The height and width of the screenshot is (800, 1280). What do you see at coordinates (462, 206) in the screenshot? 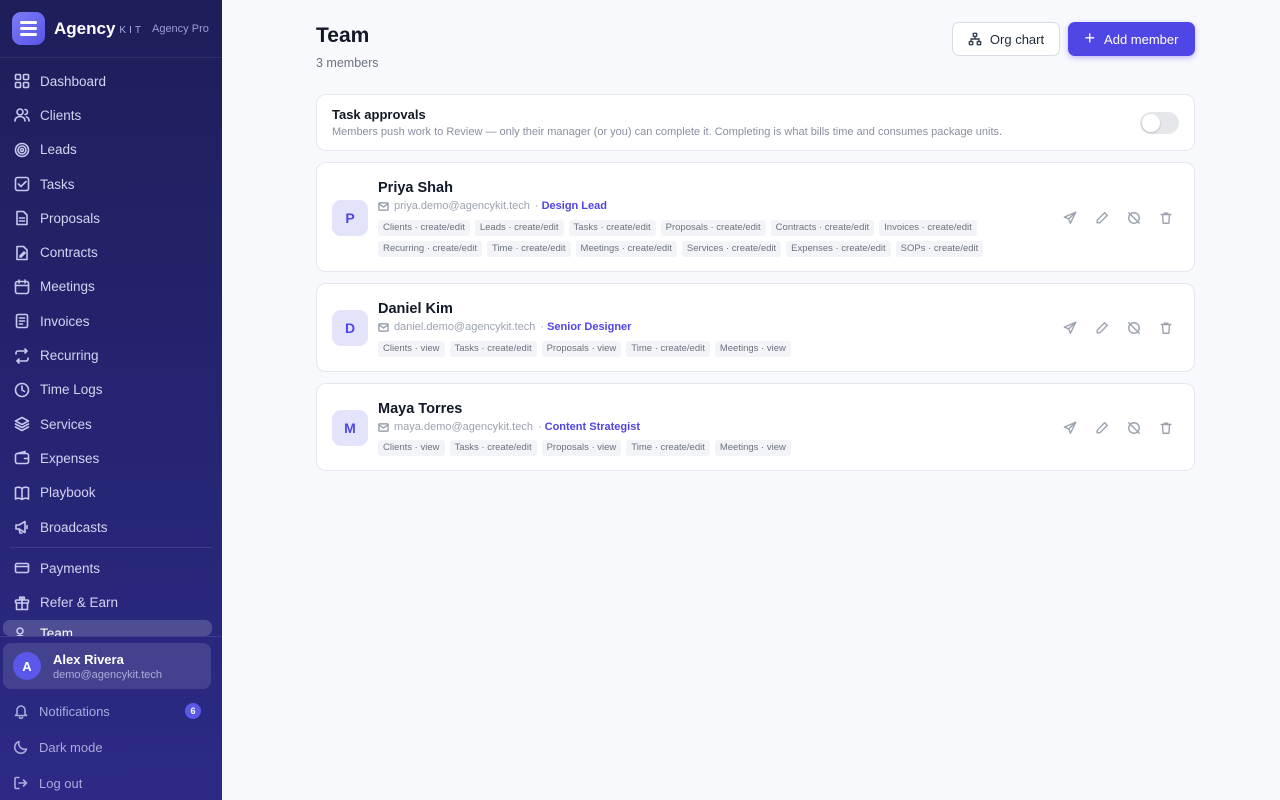
I see `member-email: priya.demo@agencykit.tech` at bounding box center [462, 206].